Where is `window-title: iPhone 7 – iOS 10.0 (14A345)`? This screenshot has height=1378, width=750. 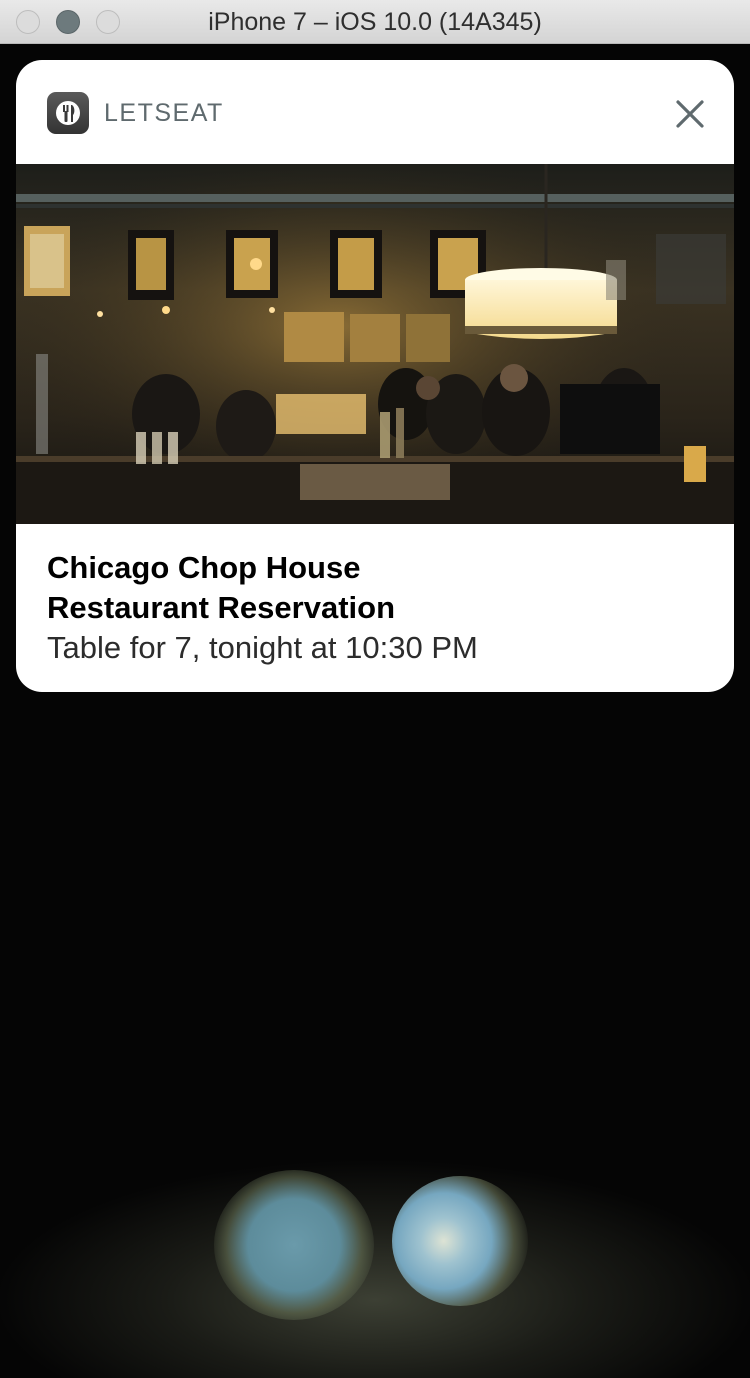
window-title: iPhone 7 – iOS 10.0 (14A345) is located at coordinates (375, 22).